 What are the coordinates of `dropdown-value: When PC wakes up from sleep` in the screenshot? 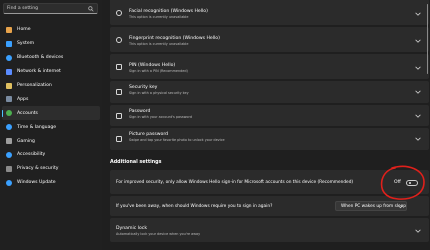 It's located at (374, 207).